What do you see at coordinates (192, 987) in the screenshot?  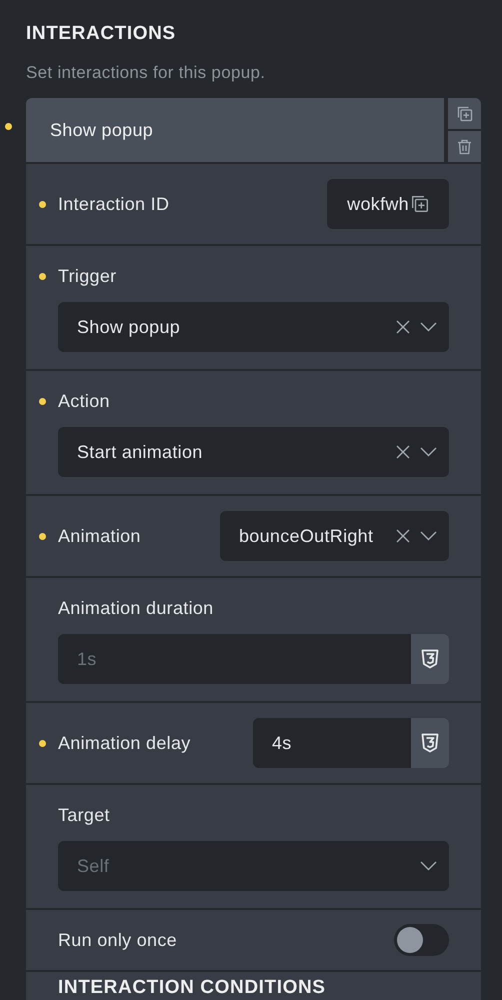 I see `section-title: INTERACTION CONDITIONS` at bounding box center [192, 987].